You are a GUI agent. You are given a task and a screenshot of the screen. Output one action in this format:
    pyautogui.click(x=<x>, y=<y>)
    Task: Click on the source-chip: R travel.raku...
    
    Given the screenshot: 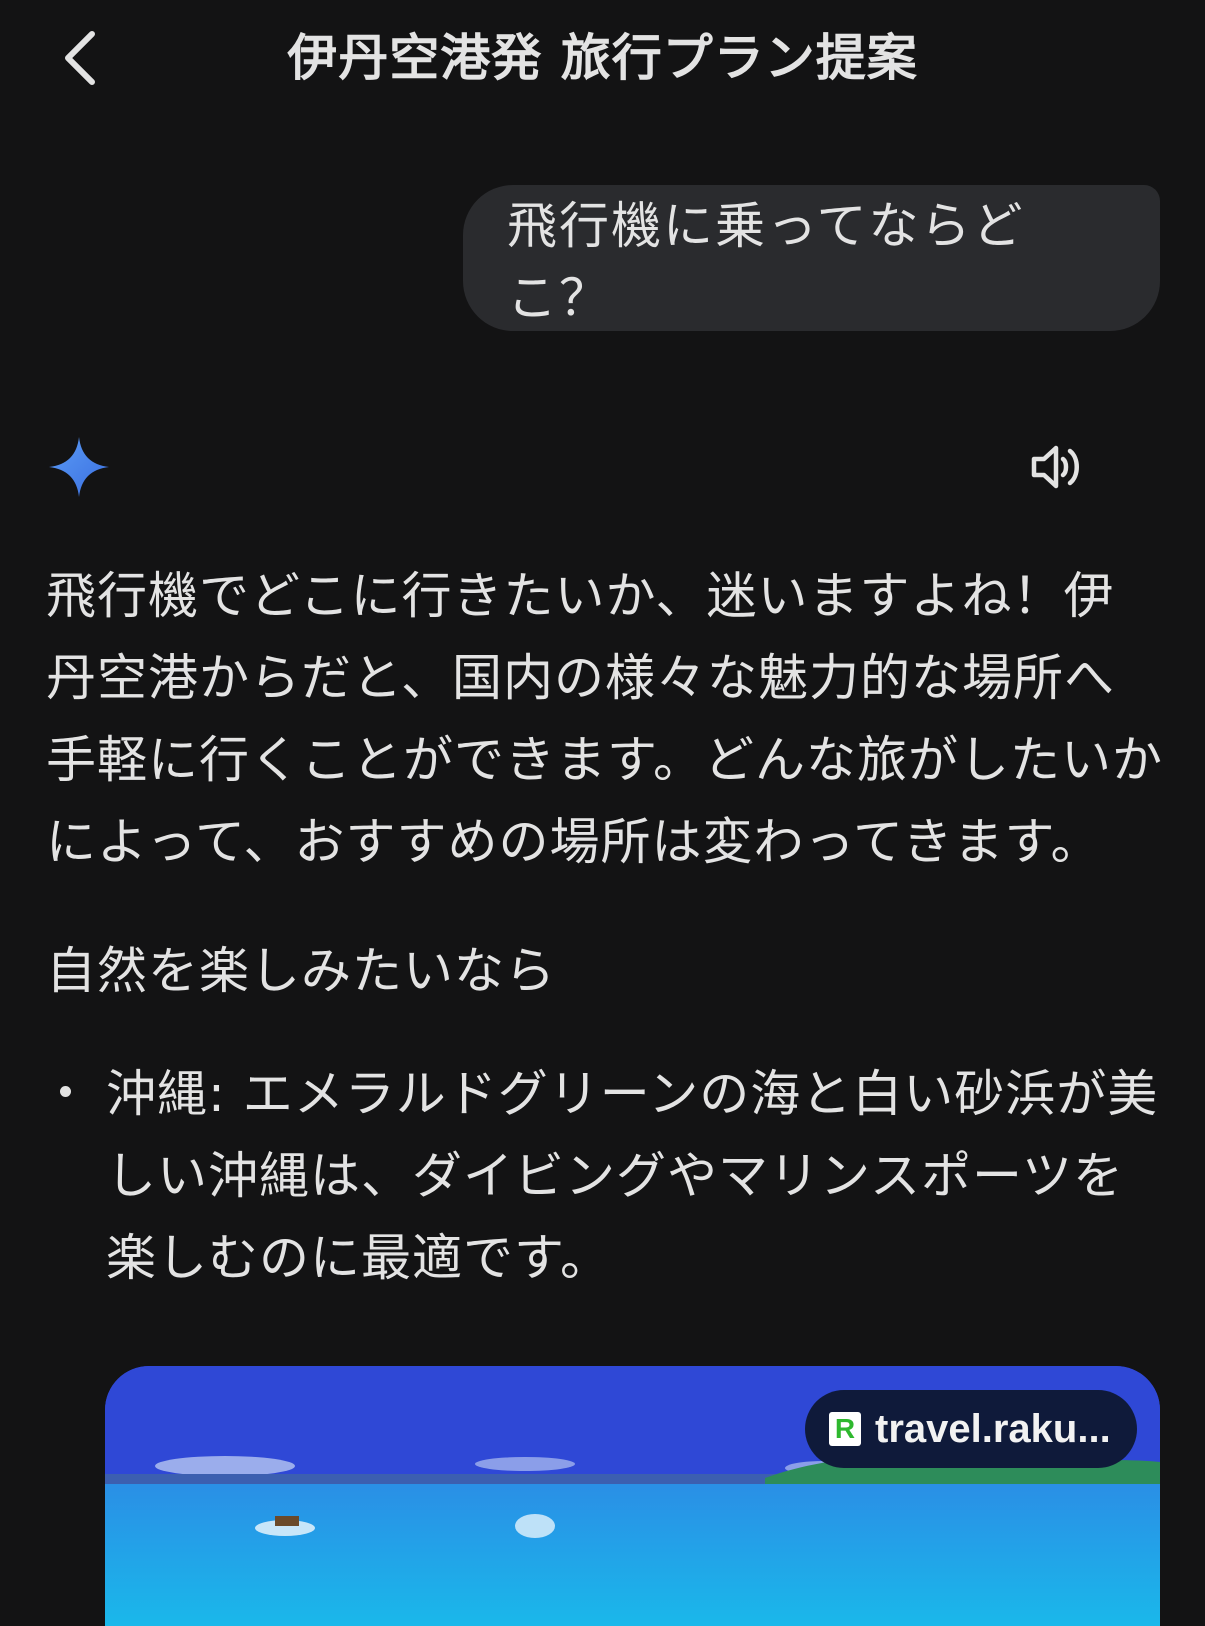 What is the action you would take?
    pyautogui.click(x=971, y=1429)
    